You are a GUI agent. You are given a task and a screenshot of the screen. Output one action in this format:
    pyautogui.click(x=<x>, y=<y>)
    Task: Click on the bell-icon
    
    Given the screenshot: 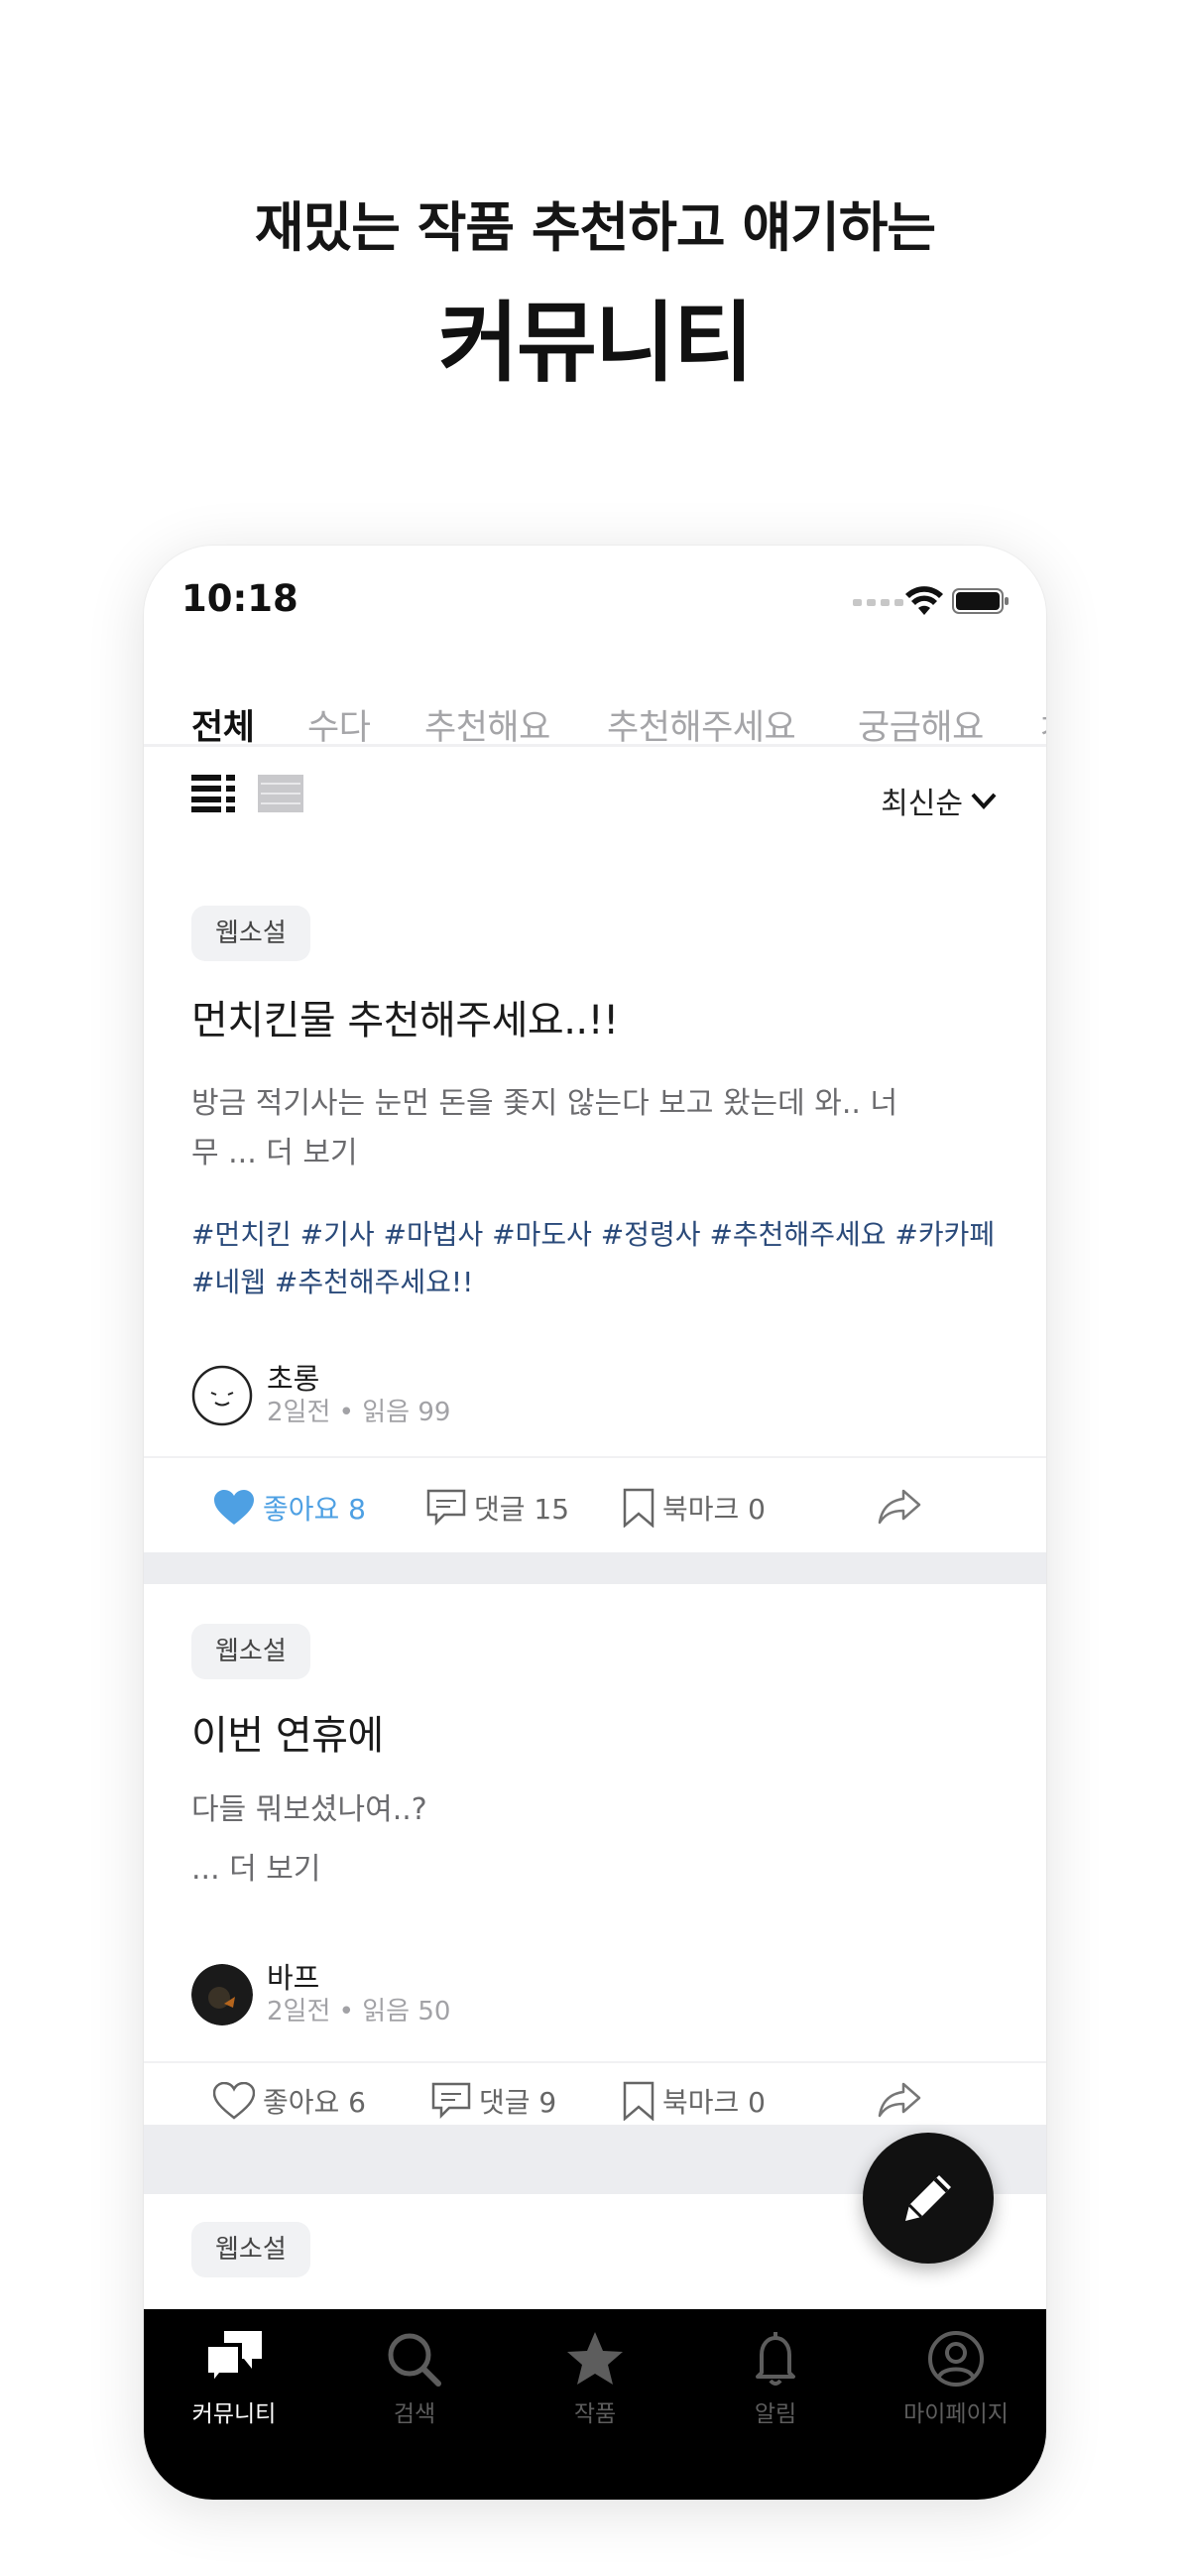 What is the action you would take?
    pyautogui.click(x=775, y=2359)
    